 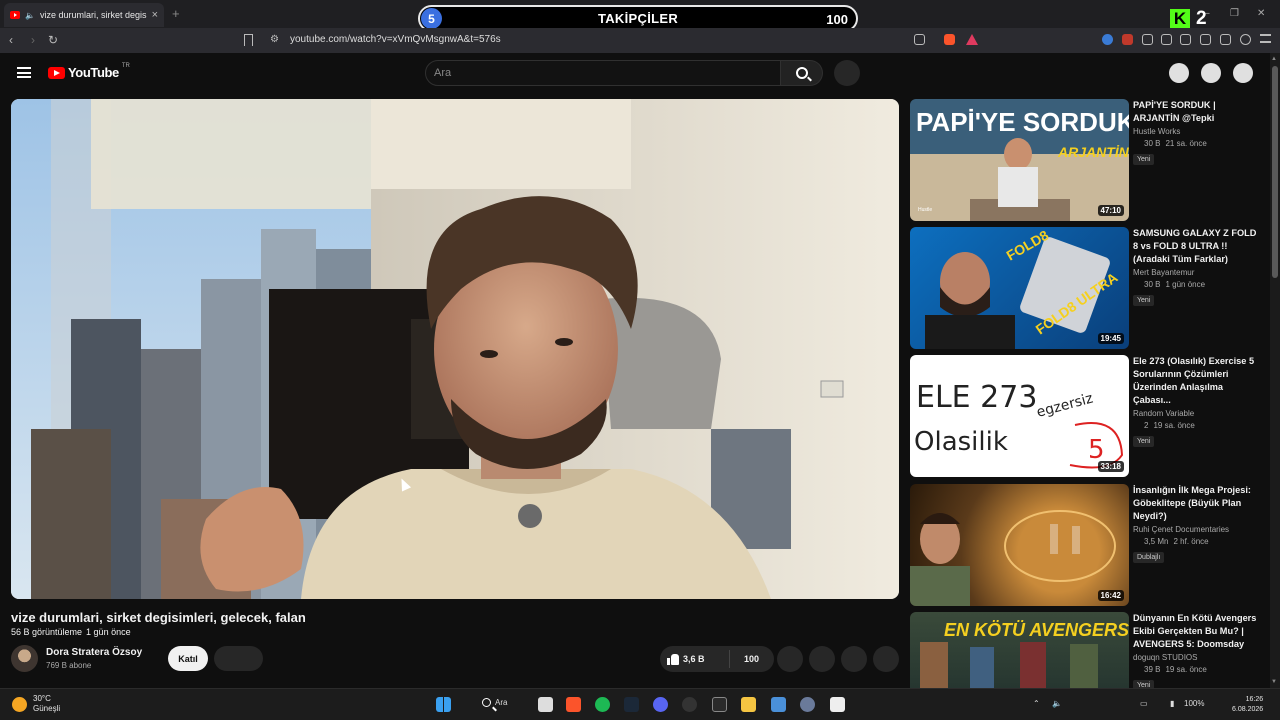 What do you see at coordinates (125, 66) in the screenshot?
I see `region-code: TR` at bounding box center [125, 66].